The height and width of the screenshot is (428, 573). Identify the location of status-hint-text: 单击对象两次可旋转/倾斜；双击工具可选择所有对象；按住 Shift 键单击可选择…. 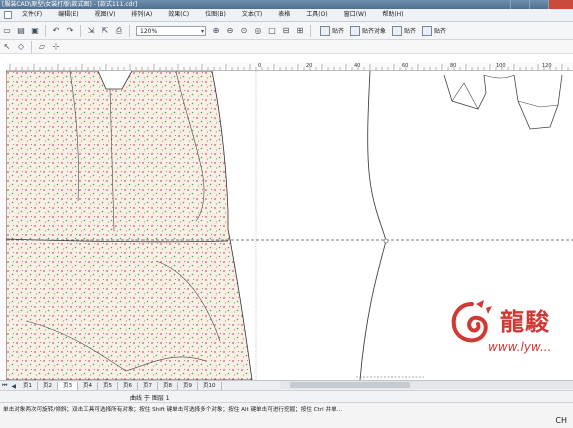
(173, 410).